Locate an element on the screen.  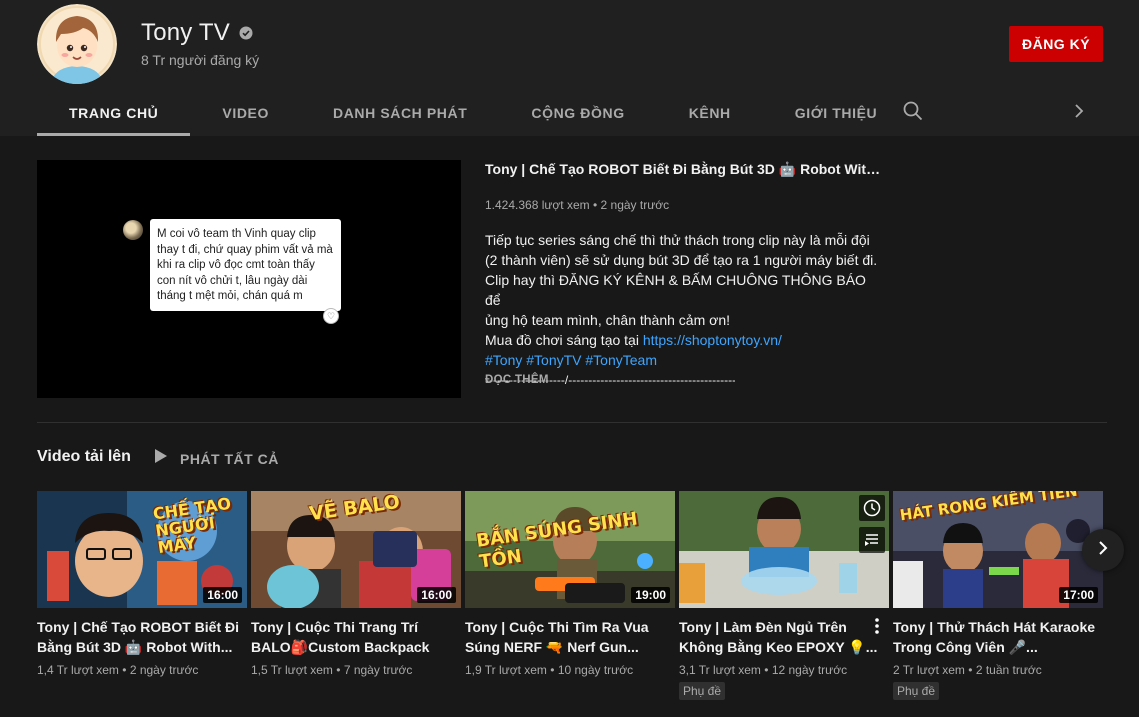
tab-community: CỘNG ĐỒNG is located at coordinates (577, 113).